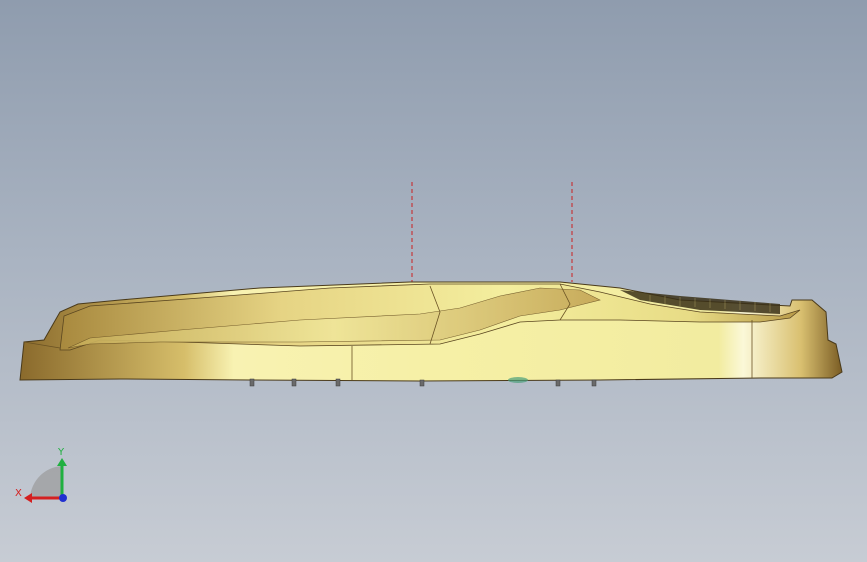 The image size is (867, 562). Describe the element at coordinates (63, 498) in the screenshot. I see `z-axis-icon` at that location.